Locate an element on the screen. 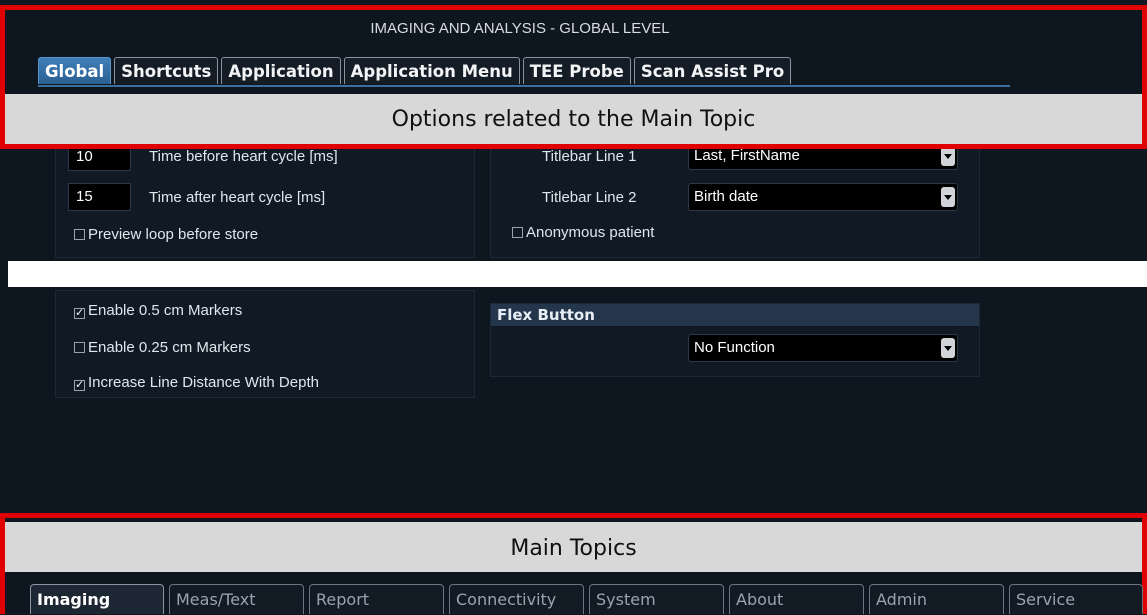  flex-button-select: No Function is located at coordinates (823, 348).